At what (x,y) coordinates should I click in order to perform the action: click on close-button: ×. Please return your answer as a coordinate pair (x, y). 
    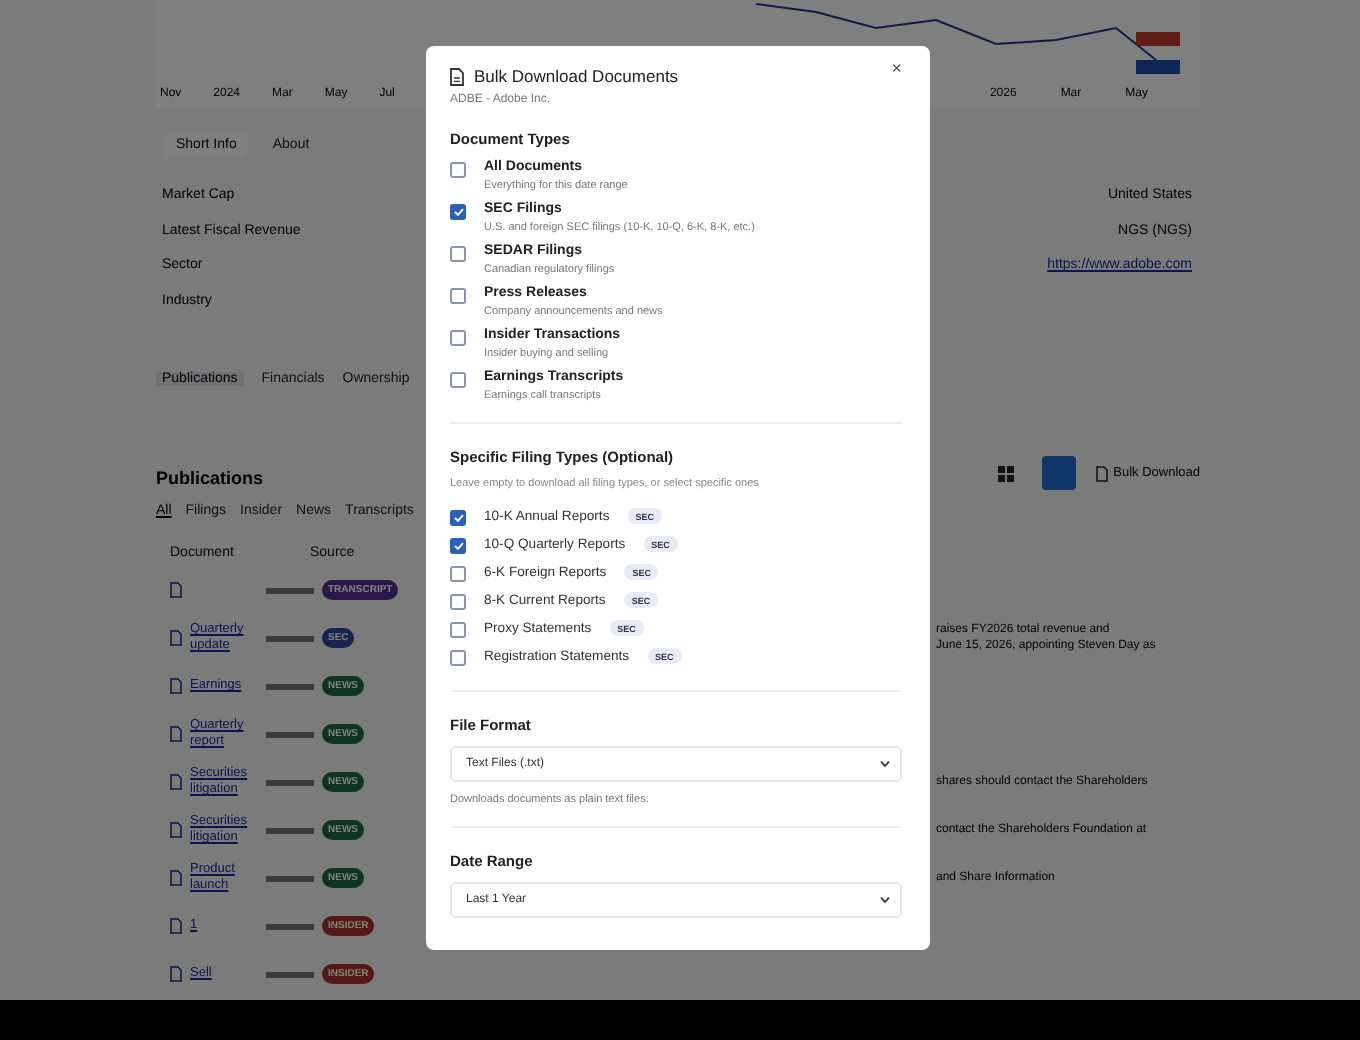
    Looking at the image, I should click on (896, 68).